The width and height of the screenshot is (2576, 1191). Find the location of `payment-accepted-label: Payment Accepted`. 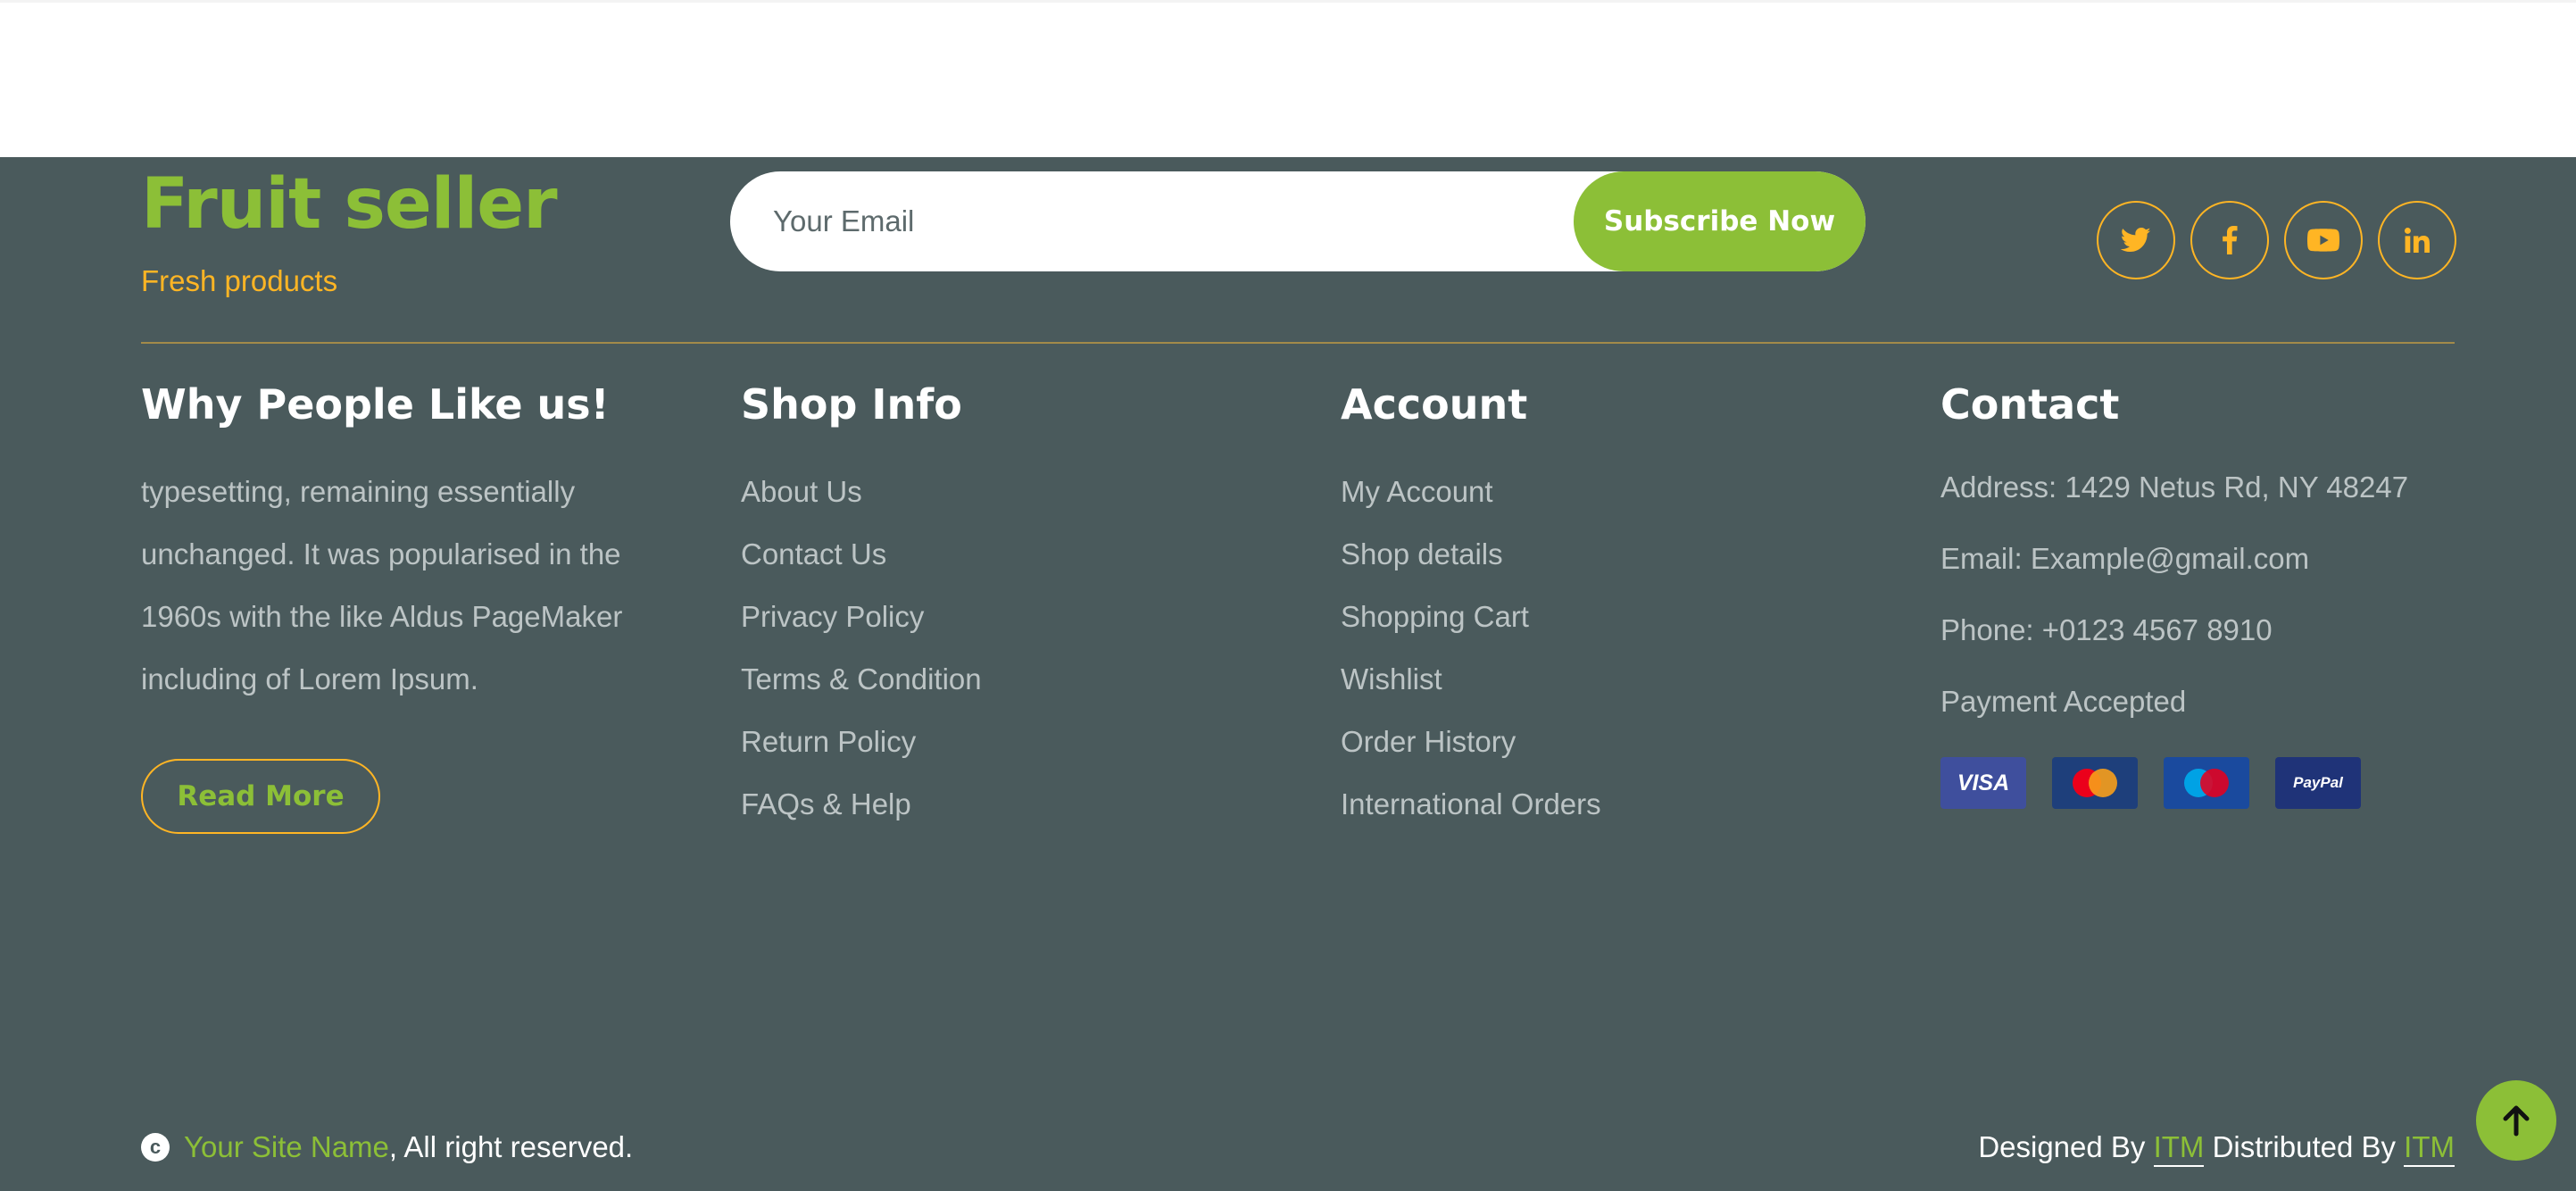

payment-accepted-label: Payment Accepted is located at coordinates (2064, 701).